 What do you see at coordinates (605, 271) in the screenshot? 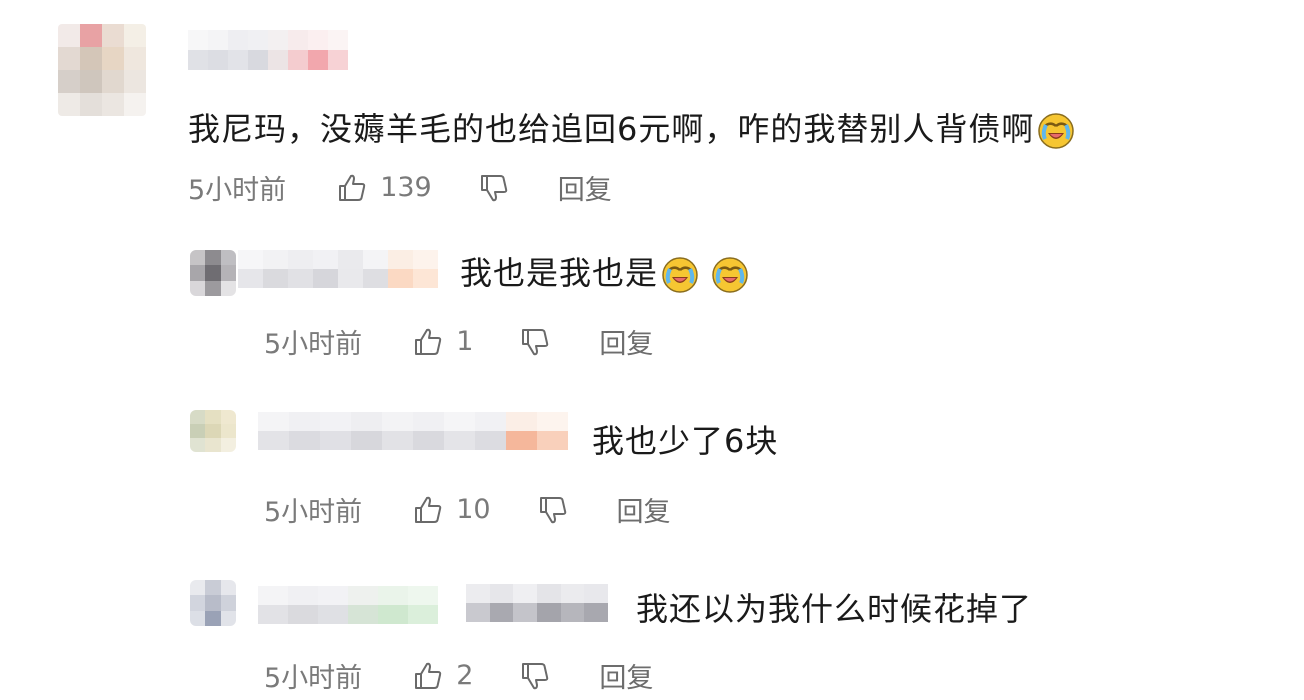
I see `reply-text: 我也是我也是` at bounding box center [605, 271].